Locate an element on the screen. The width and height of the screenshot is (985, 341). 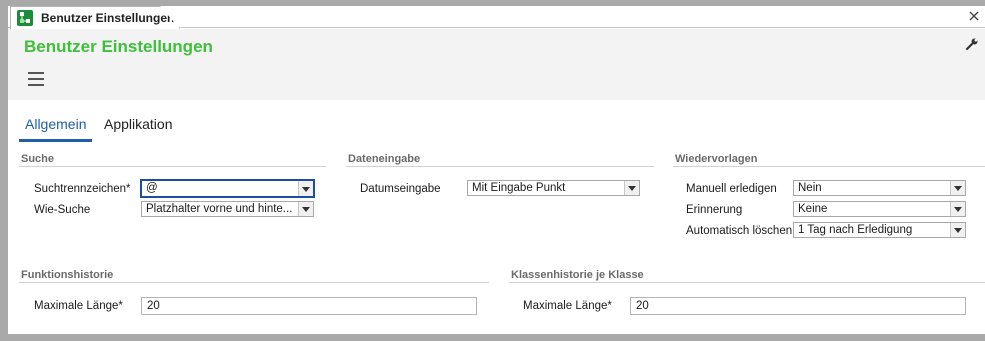
wrench-icon is located at coordinates (972, 44).